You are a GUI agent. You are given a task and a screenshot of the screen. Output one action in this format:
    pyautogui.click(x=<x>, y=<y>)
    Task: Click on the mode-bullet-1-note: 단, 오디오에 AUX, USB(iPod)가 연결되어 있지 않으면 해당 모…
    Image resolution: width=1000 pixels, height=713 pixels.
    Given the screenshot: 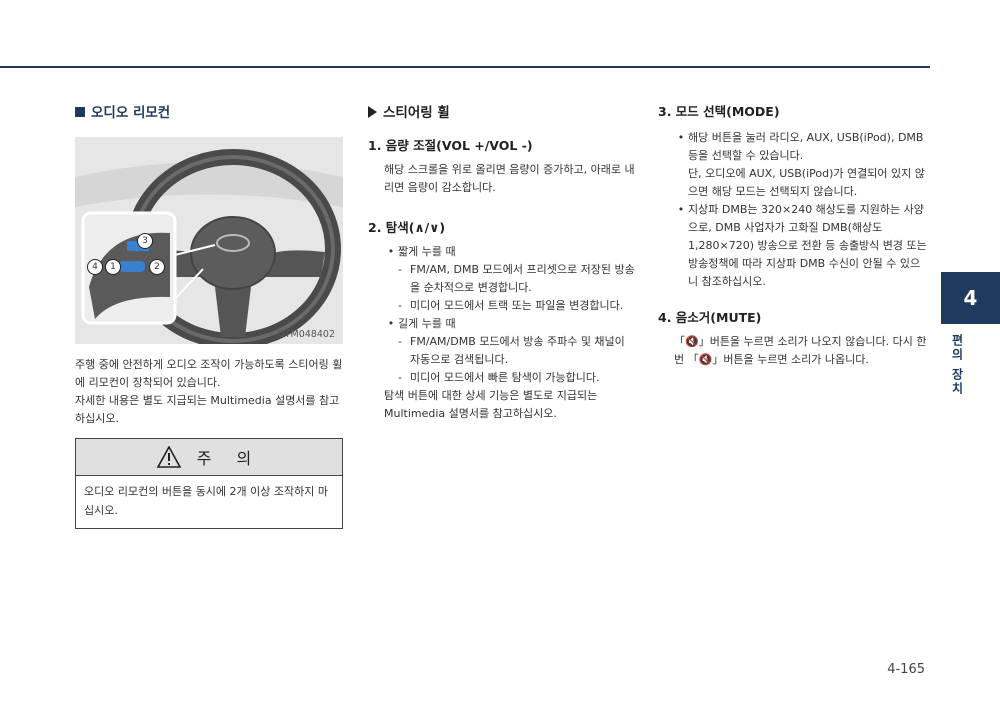 What is the action you would take?
    pyautogui.click(x=806, y=182)
    